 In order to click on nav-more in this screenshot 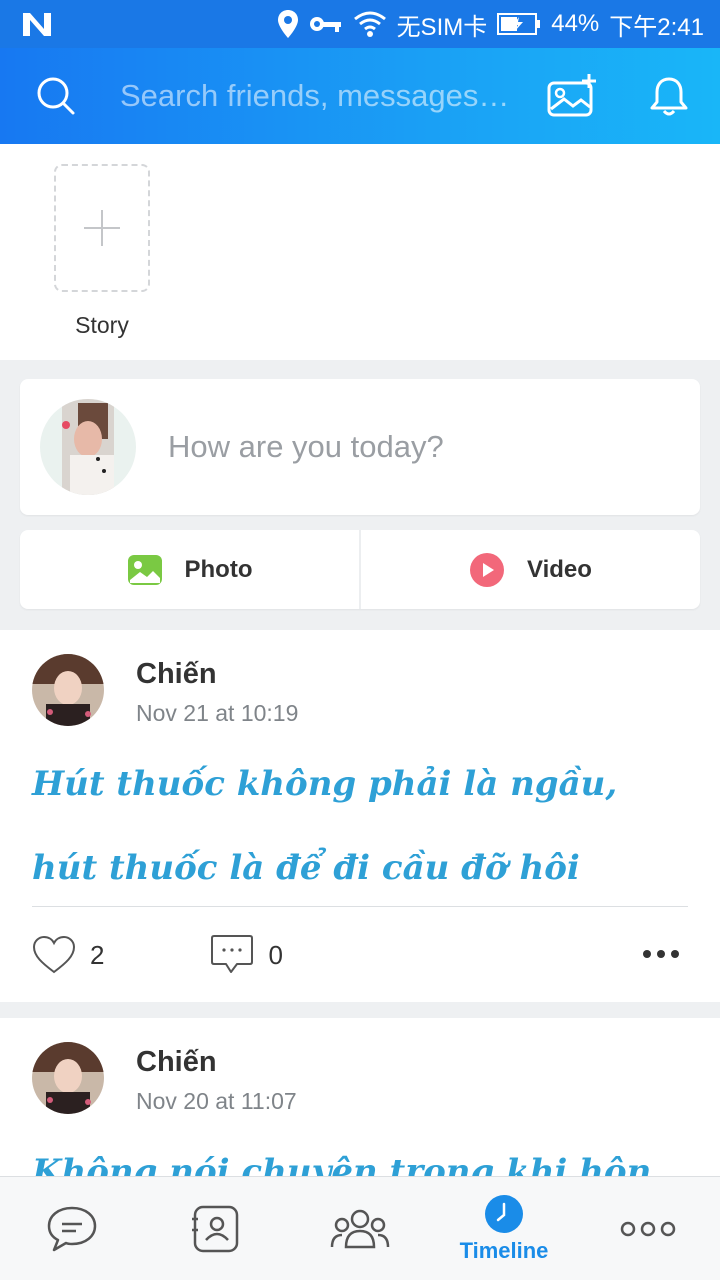, I will do `click(648, 1228)`.